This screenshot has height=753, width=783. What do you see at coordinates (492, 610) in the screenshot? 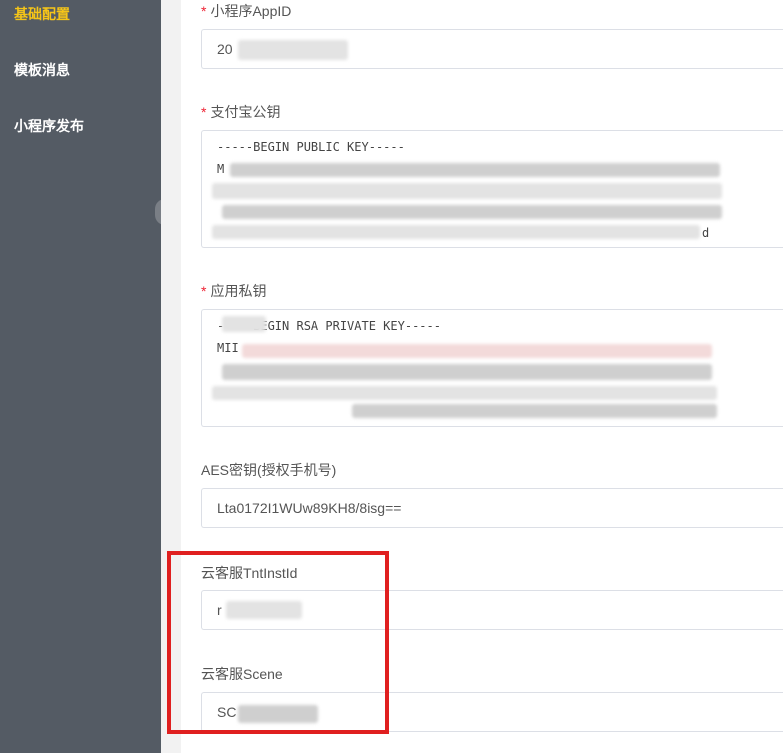
I see `tnt-inst-id-input: r` at bounding box center [492, 610].